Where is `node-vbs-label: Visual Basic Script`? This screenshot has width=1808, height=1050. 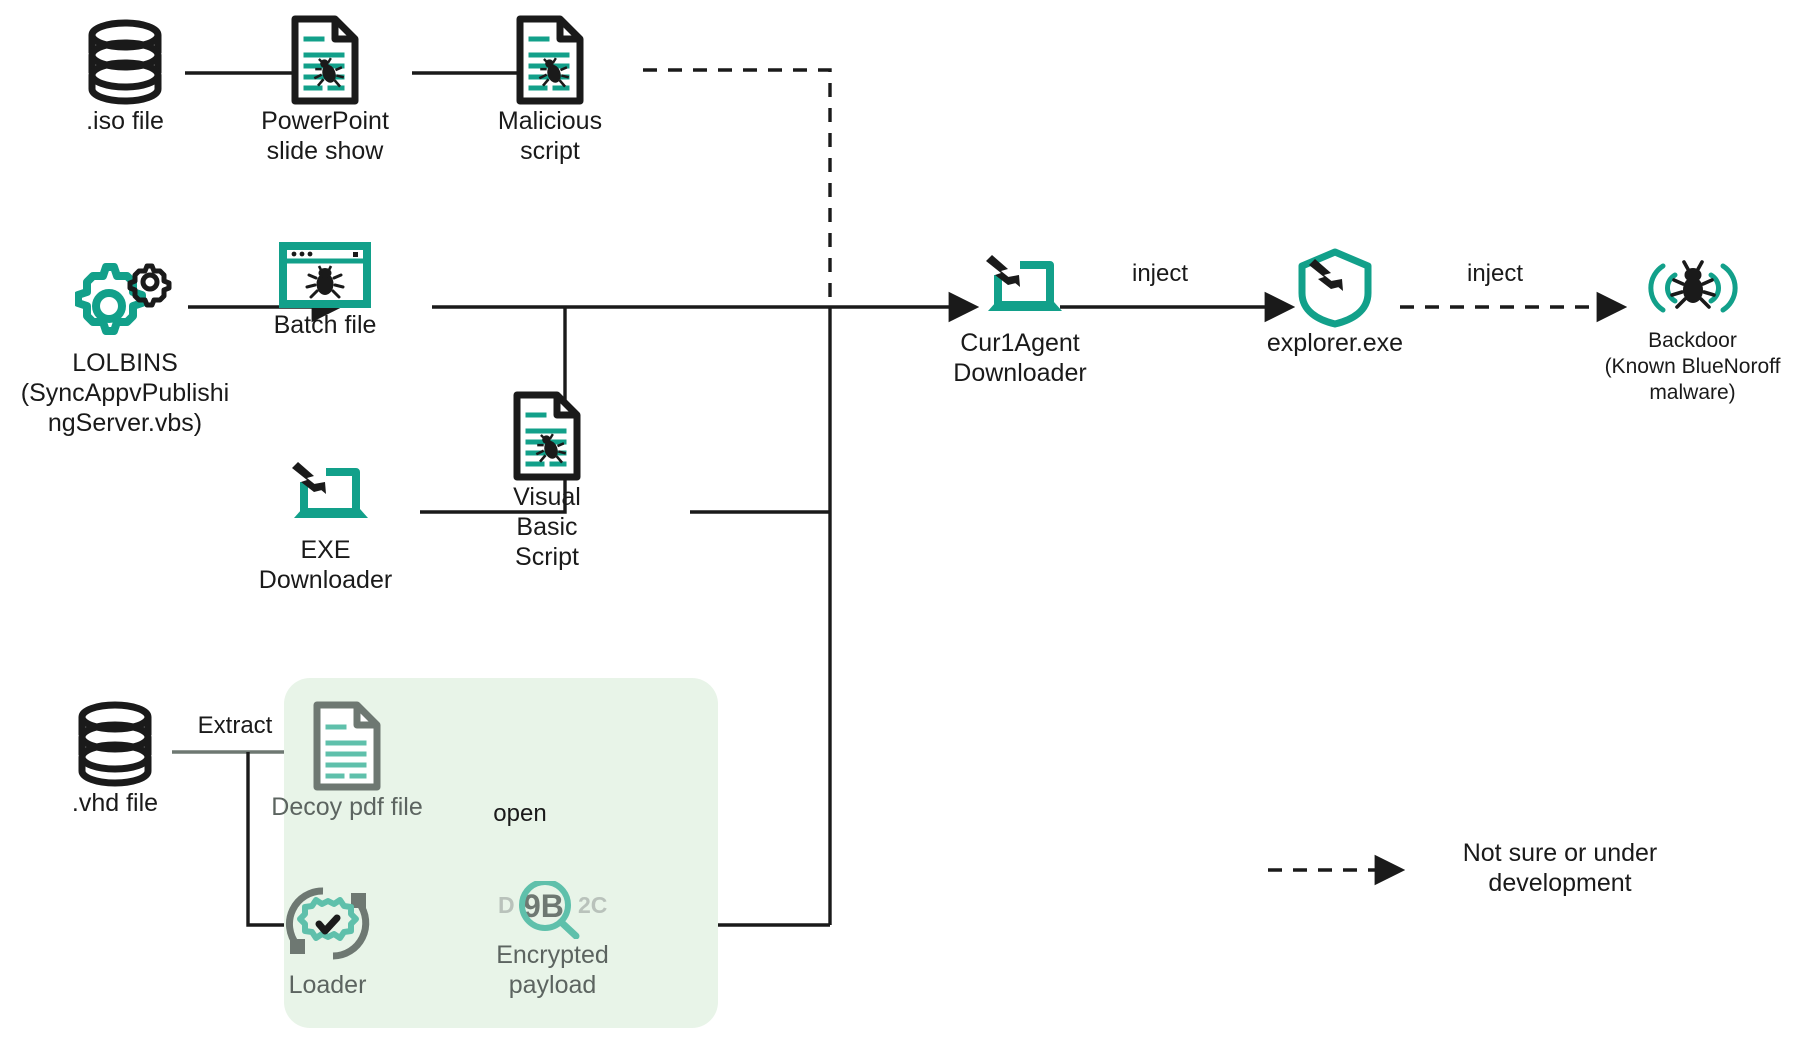 node-vbs-label: Visual Basic Script is located at coordinates (547, 527).